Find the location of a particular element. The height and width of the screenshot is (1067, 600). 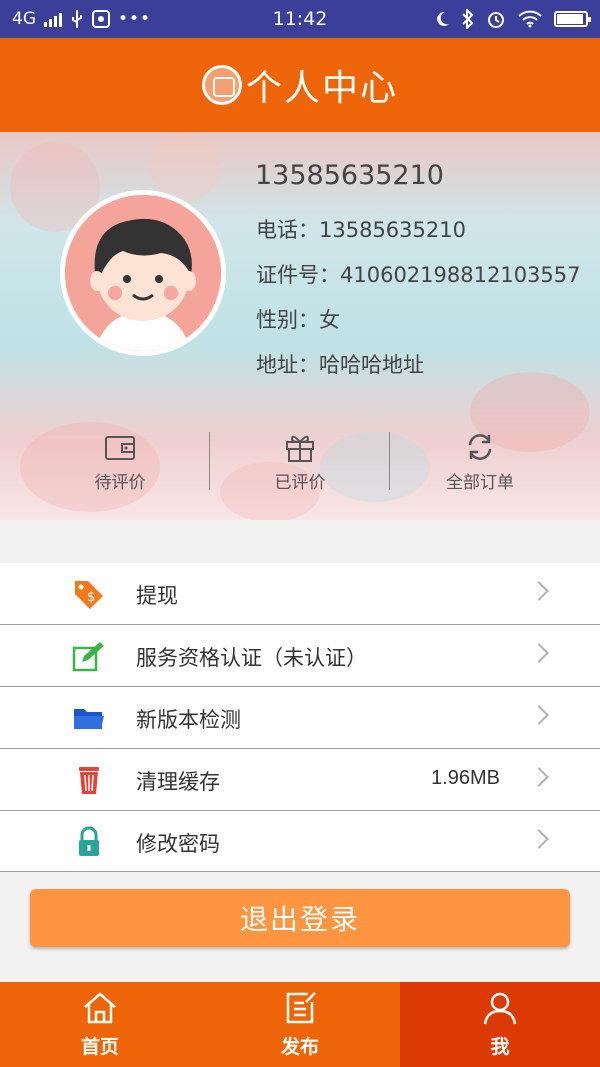

profile-username: 13585635210 is located at coordinates (349, 175).